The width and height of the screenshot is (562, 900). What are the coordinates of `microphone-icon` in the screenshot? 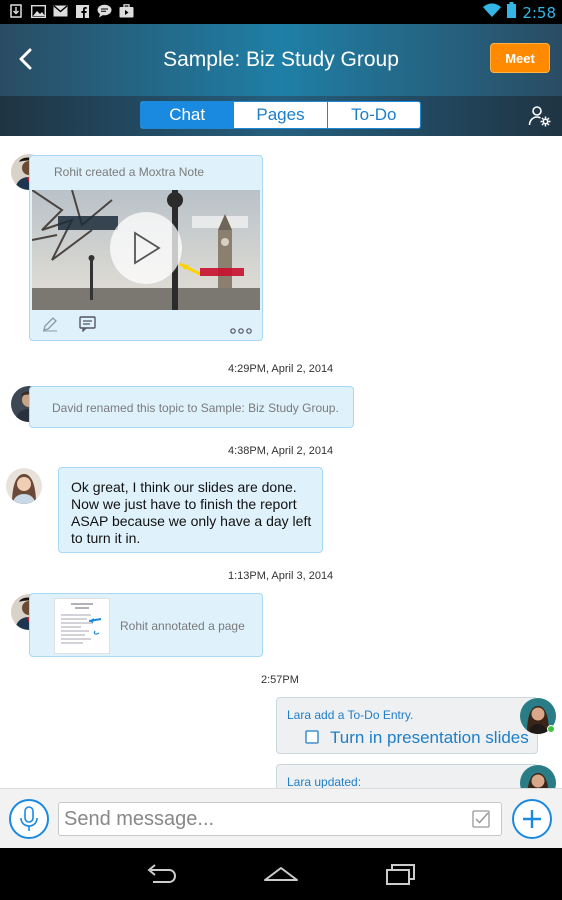 It's located at (29, 818).